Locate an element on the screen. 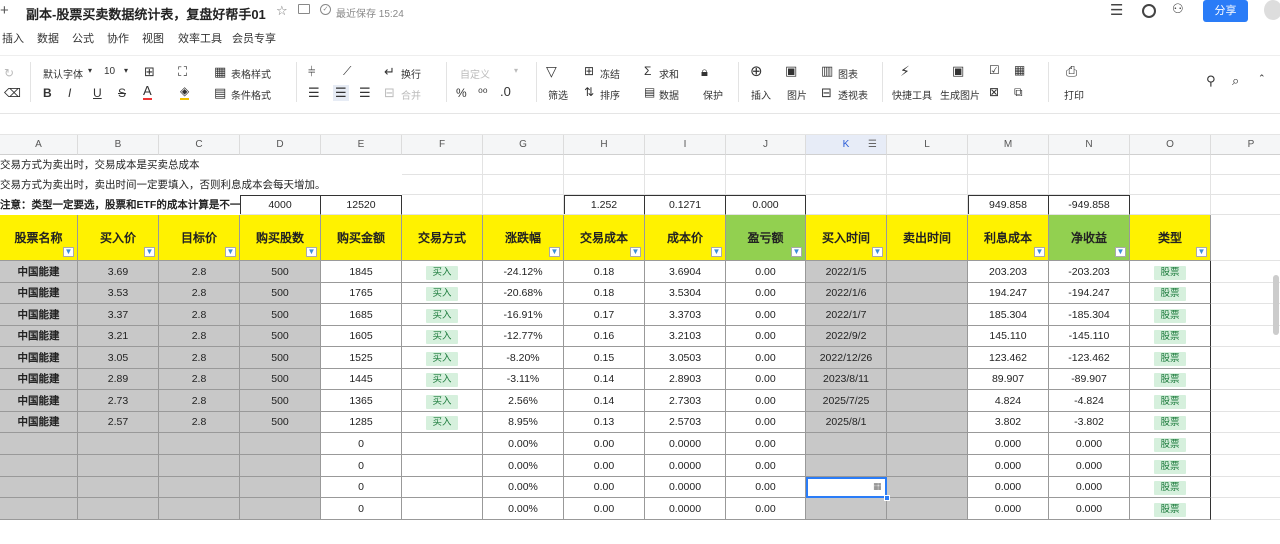 The height and width of the screenshot is (544, 1280). cell-net: -89.907 is located at coordinates (1089, 379).